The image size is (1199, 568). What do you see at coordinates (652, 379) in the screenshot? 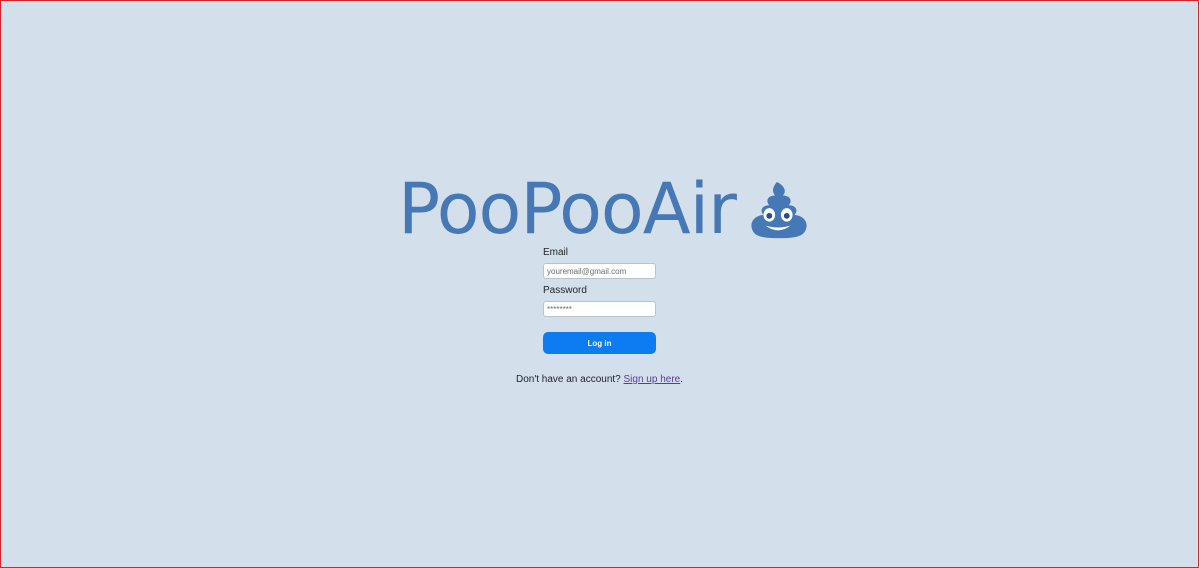
I see `signup-link: Sign up here` at bounding box center [652, 379].